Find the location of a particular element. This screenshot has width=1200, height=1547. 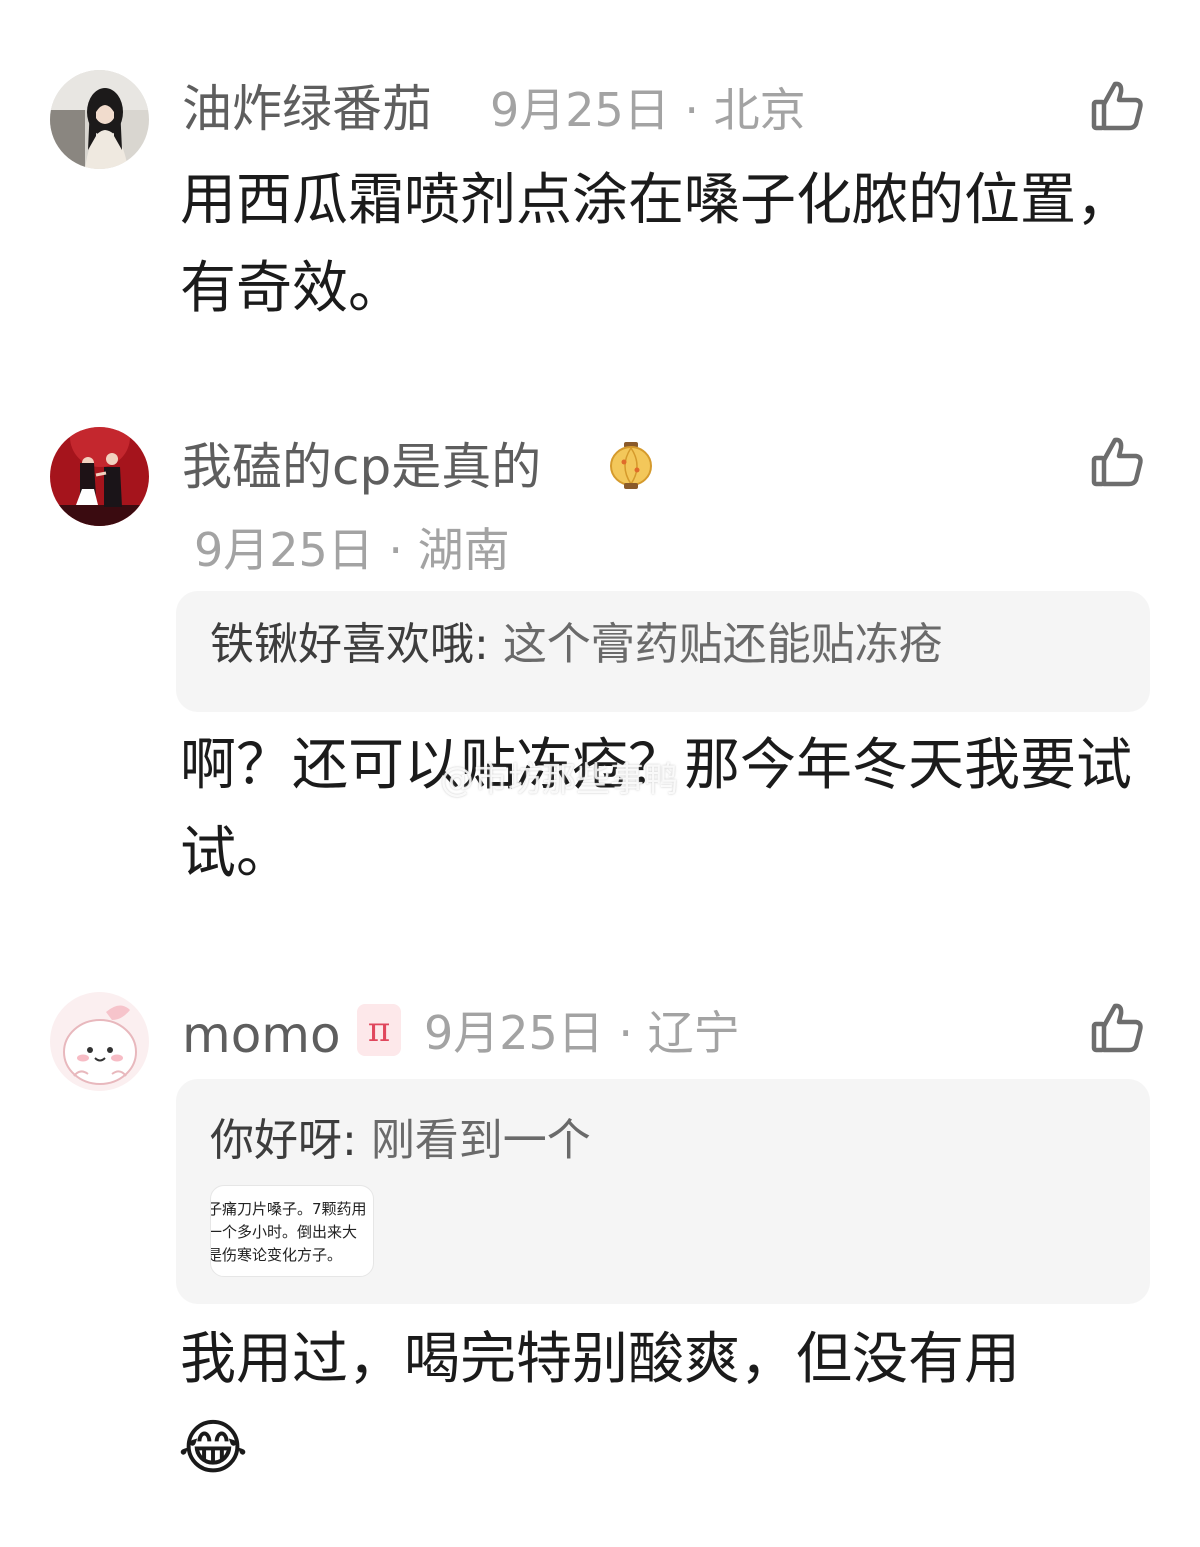

pi-badge: π is located at coordinates (379, 1030).